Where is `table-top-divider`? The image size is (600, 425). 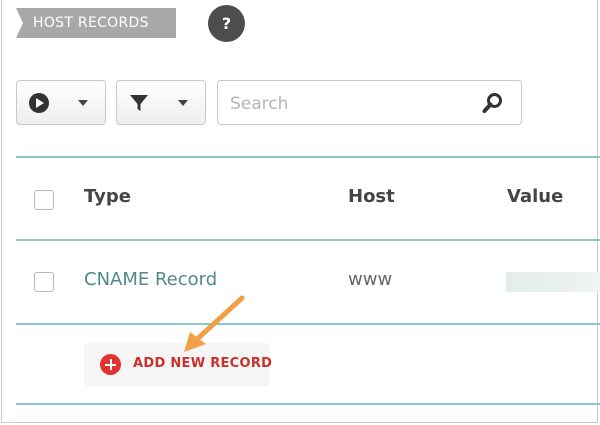 table-top-divider is located at coordinates (308, 157).